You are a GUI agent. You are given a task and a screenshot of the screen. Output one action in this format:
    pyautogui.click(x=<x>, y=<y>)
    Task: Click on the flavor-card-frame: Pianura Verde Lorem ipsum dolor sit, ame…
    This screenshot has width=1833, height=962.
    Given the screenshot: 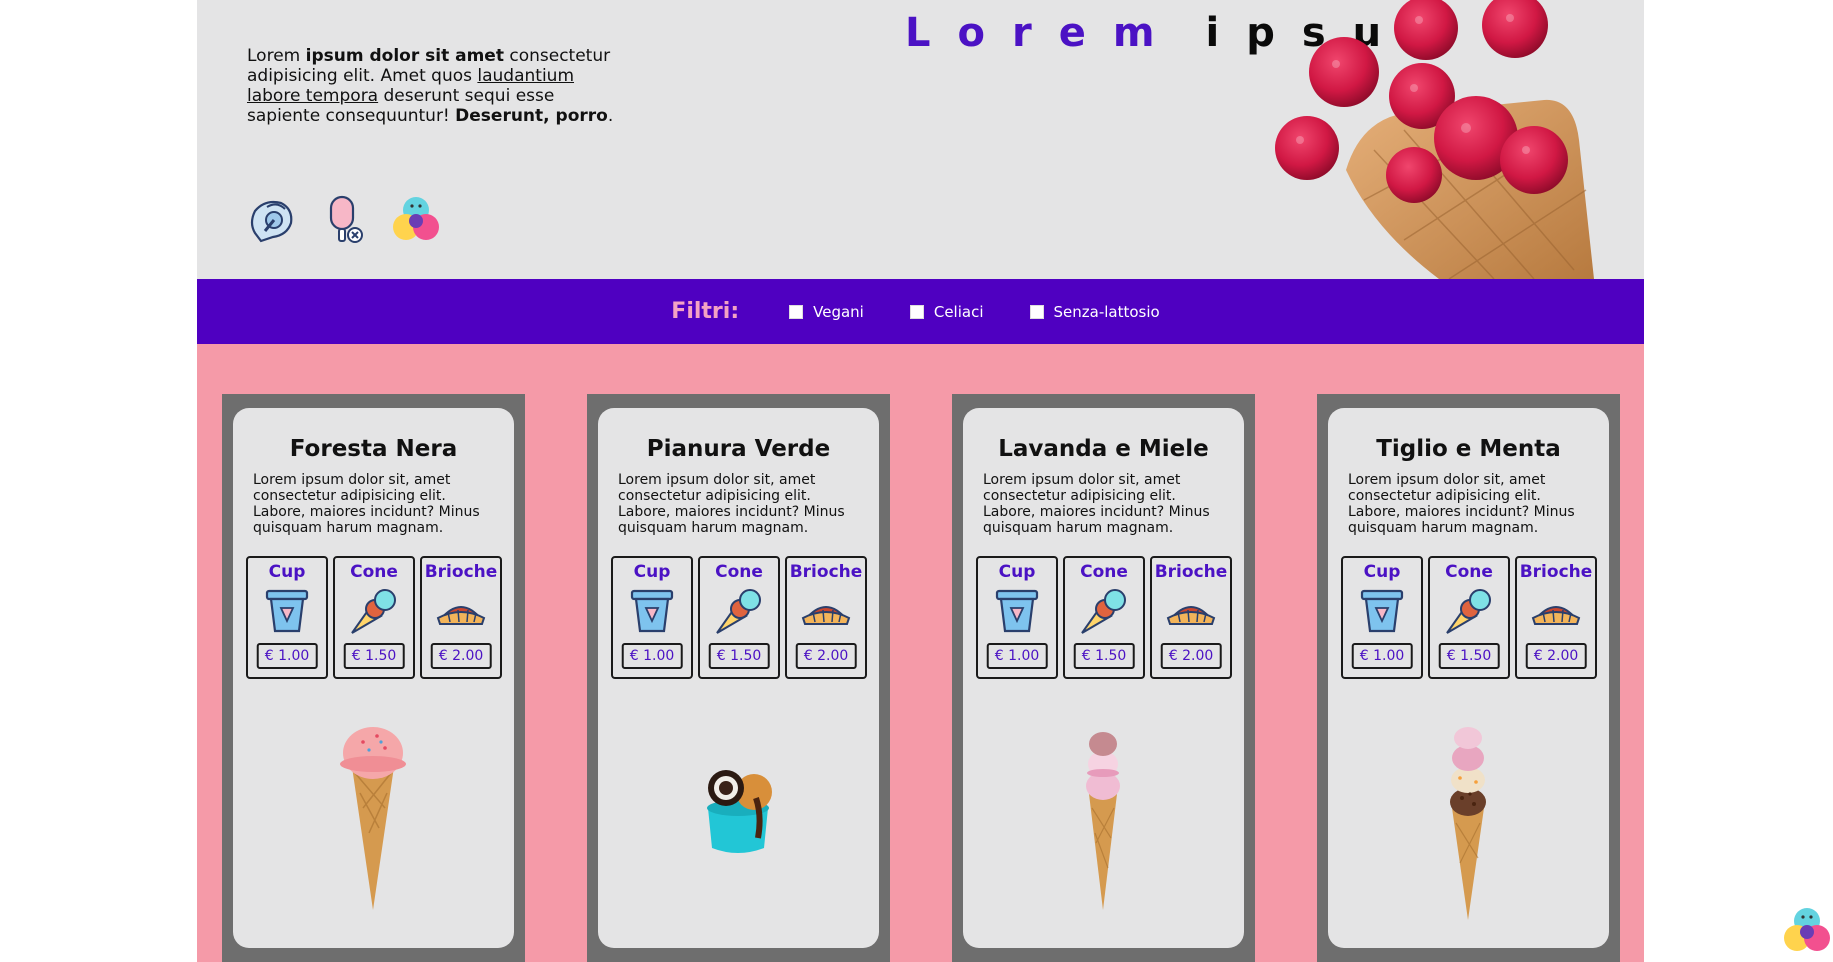 What is the action you would take?
    pyautogui.click(x=738, y=678)
    